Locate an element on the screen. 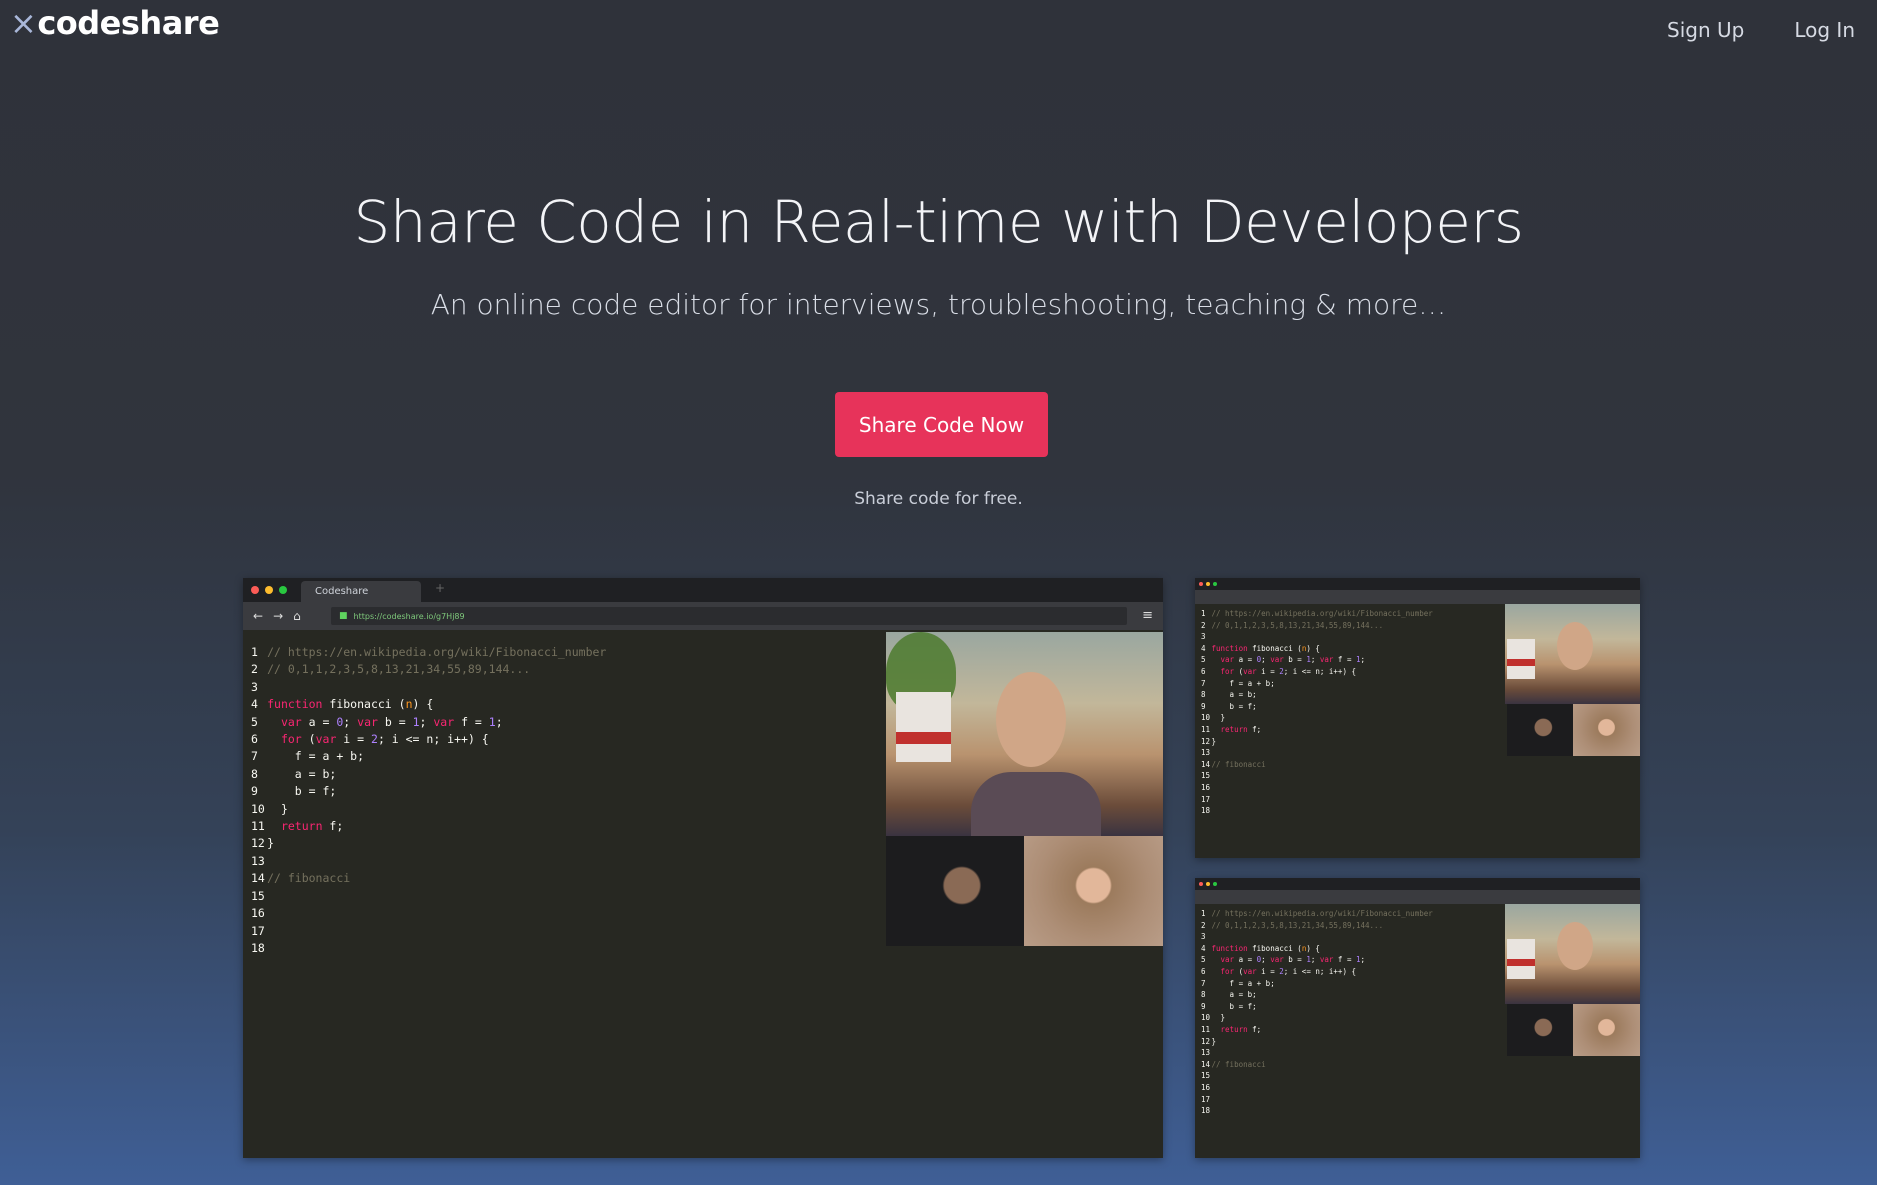 This screenshot has height=1185, width=1877. code-text: for (var i = 2; i <= n; i++) { is located at coordinates (1288, 971).